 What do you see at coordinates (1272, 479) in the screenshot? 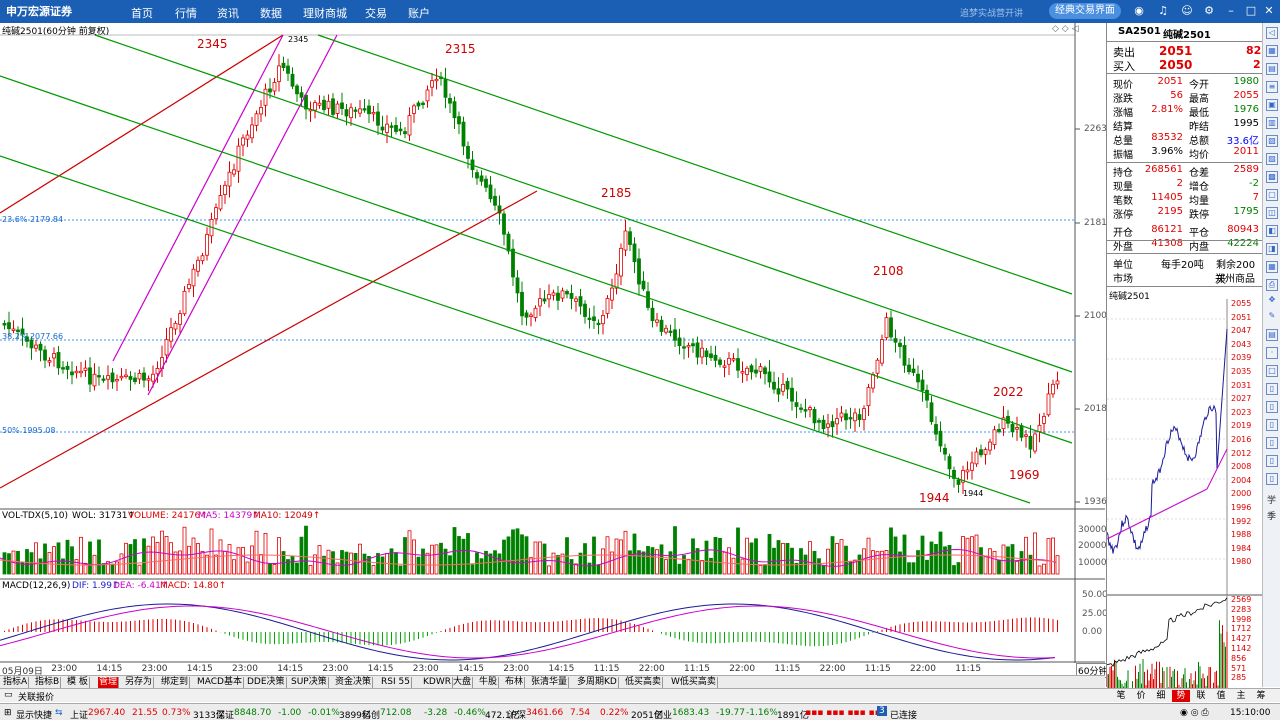
I see `doc-icon-7: ▯` at bounding box center [1272, 479].